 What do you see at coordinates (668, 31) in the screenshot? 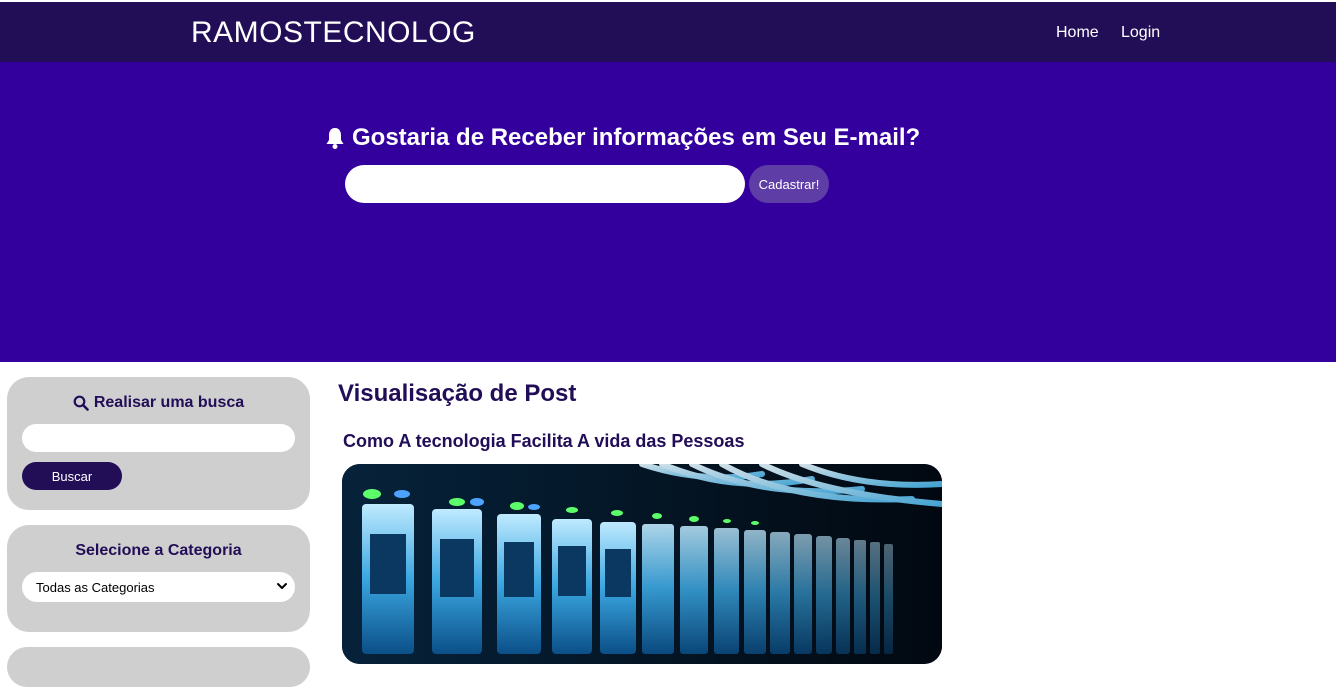
I see `top-navbar: RAMOSTECNOLOG Home Login` at bounding box center [668, 31].